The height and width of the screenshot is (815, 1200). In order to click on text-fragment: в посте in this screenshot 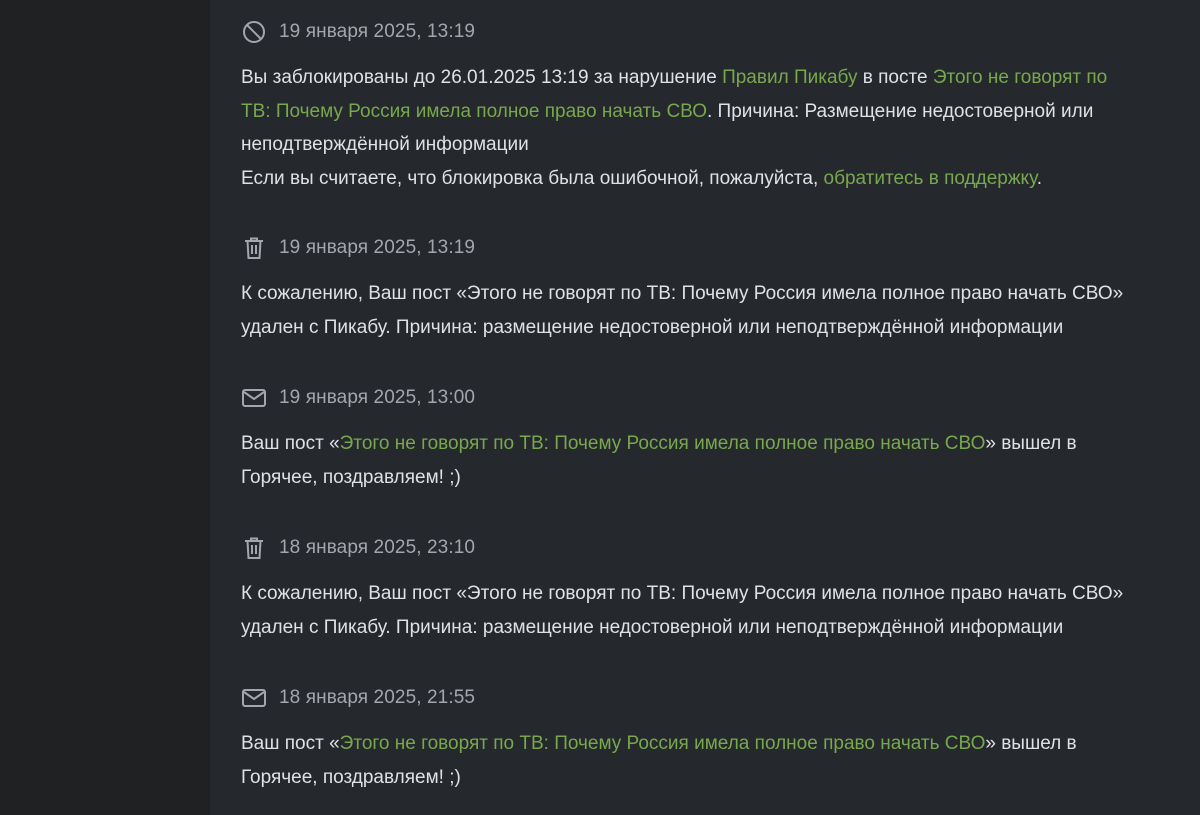, I will do `click(895, 77)`.